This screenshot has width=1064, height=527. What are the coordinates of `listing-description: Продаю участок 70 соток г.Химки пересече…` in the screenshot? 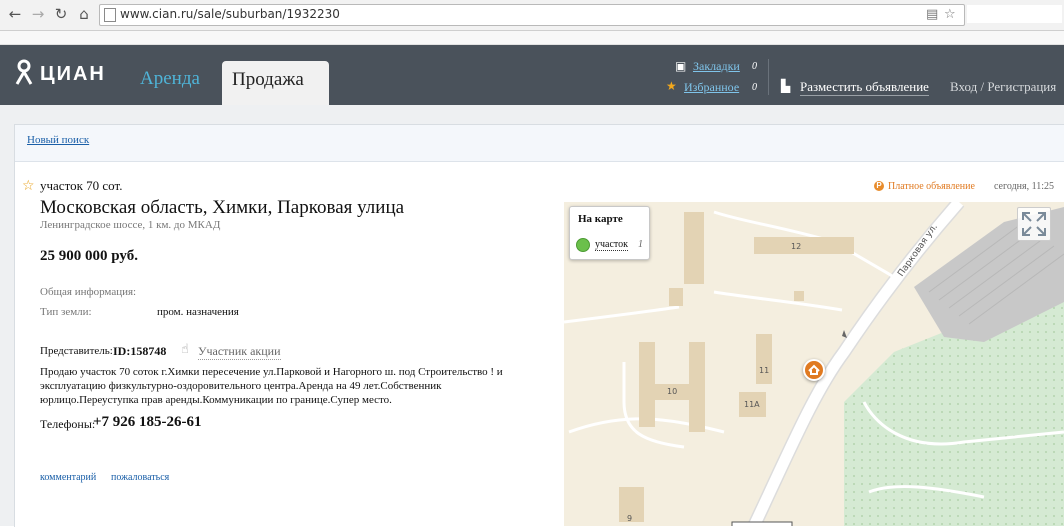 It's located at (271, 386).